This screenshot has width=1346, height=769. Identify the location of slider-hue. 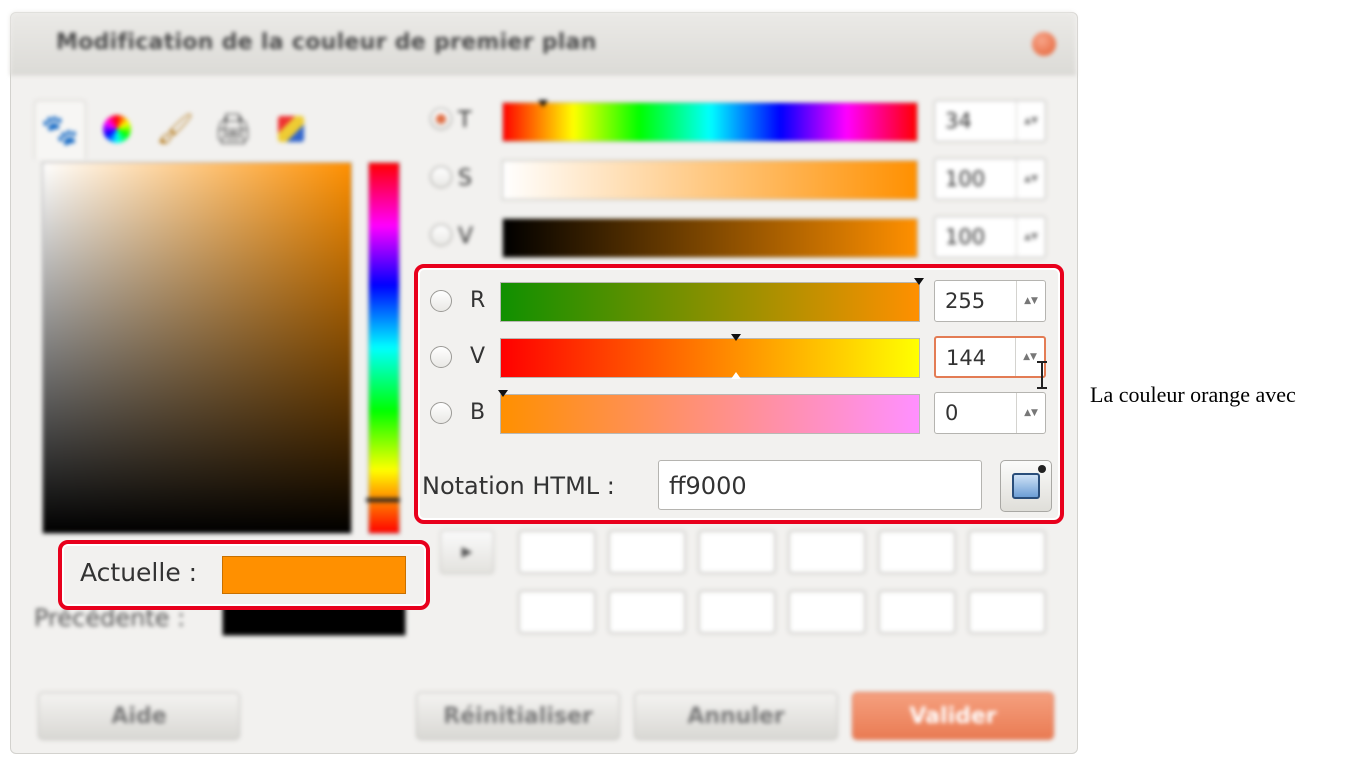
(710, 122).